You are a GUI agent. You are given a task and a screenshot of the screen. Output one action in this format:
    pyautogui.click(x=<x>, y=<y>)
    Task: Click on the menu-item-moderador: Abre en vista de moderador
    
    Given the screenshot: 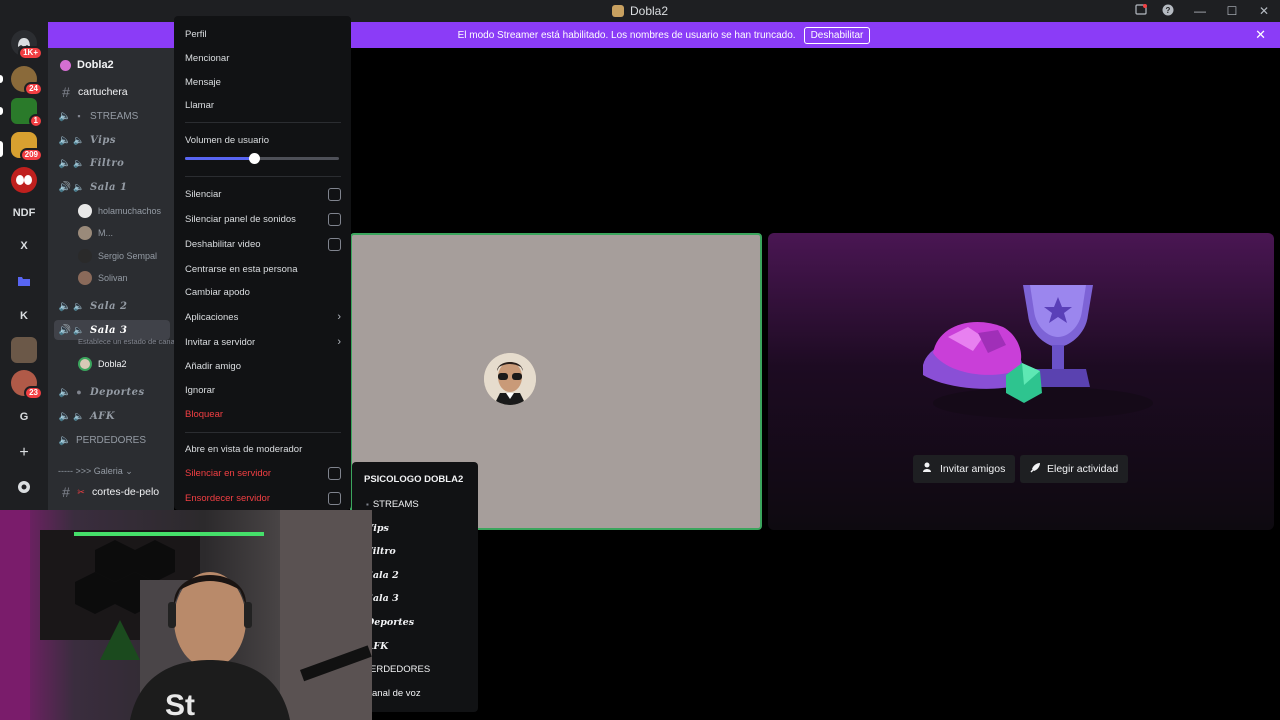 What is the action you would take?
    pyautogui.click(x=263, y=449)
    